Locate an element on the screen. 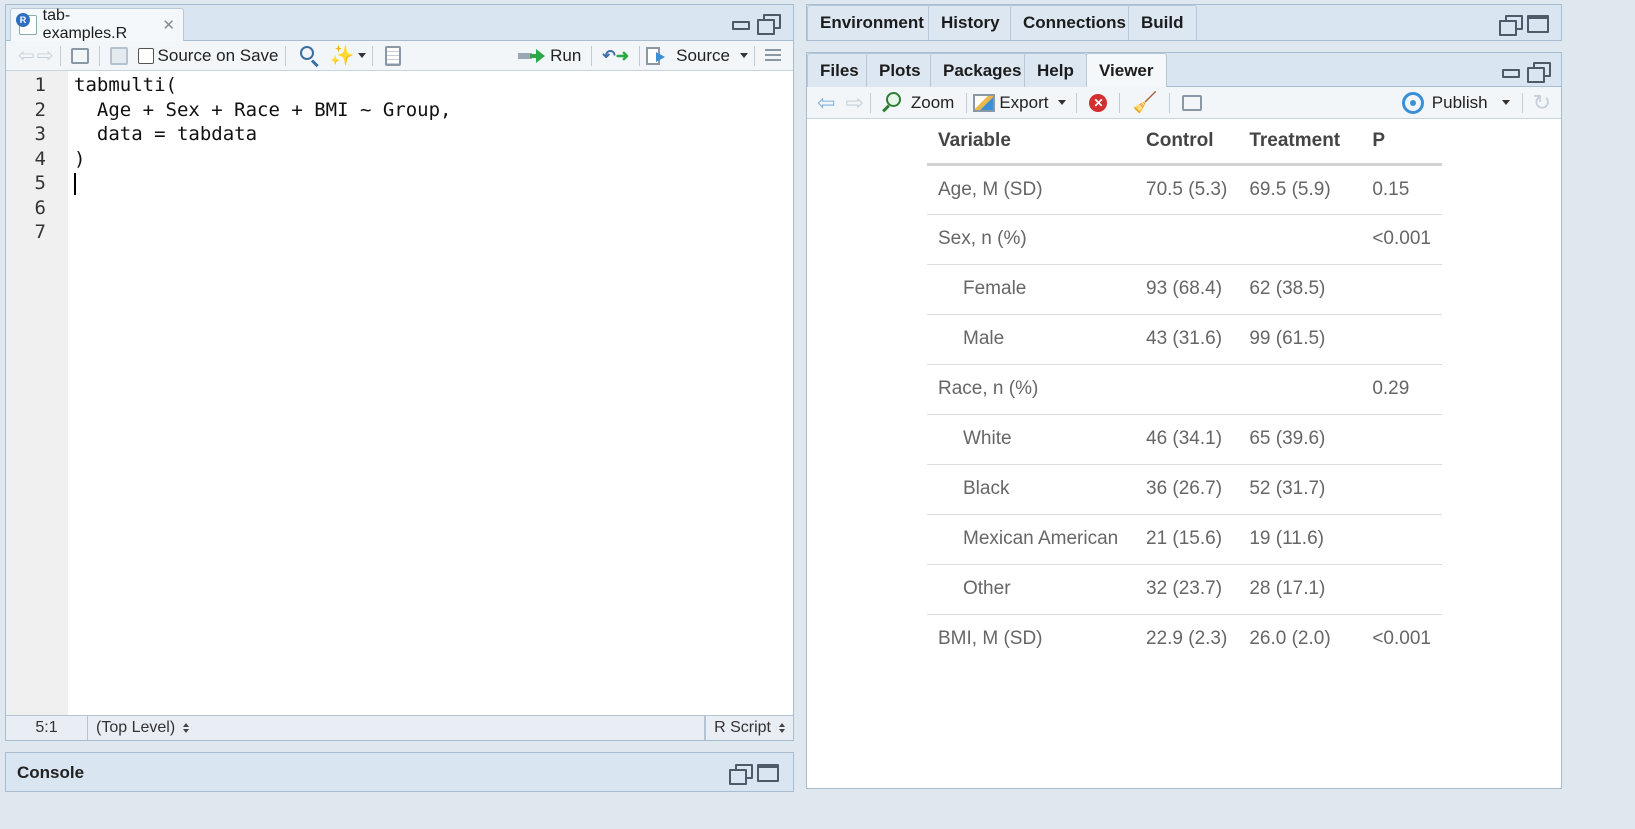  cell-treatment: 62 (38.5) is located at coordinates (1300, 289).